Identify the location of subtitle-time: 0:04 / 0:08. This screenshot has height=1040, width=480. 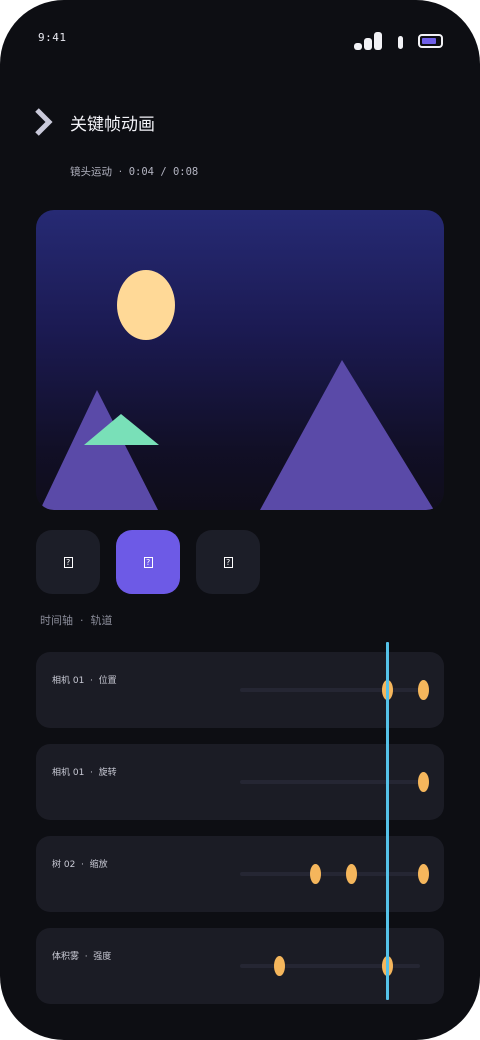
(163, 172).